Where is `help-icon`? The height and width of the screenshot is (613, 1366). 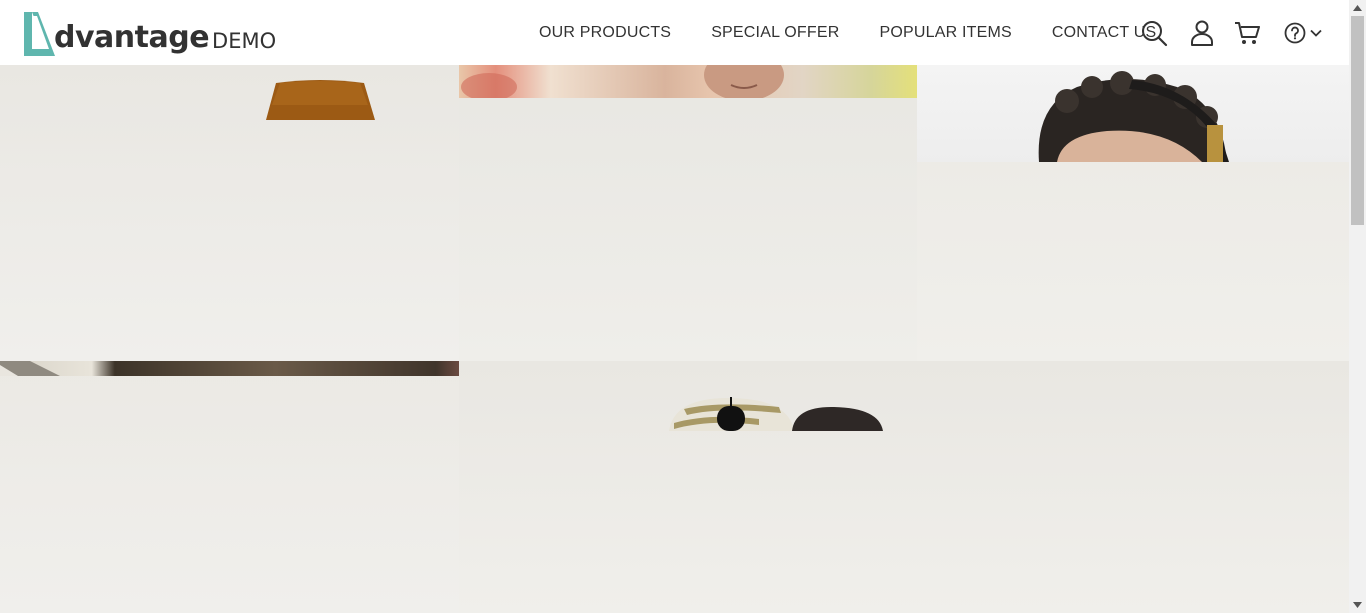
help-icon is located at coordinates (1303, 33).